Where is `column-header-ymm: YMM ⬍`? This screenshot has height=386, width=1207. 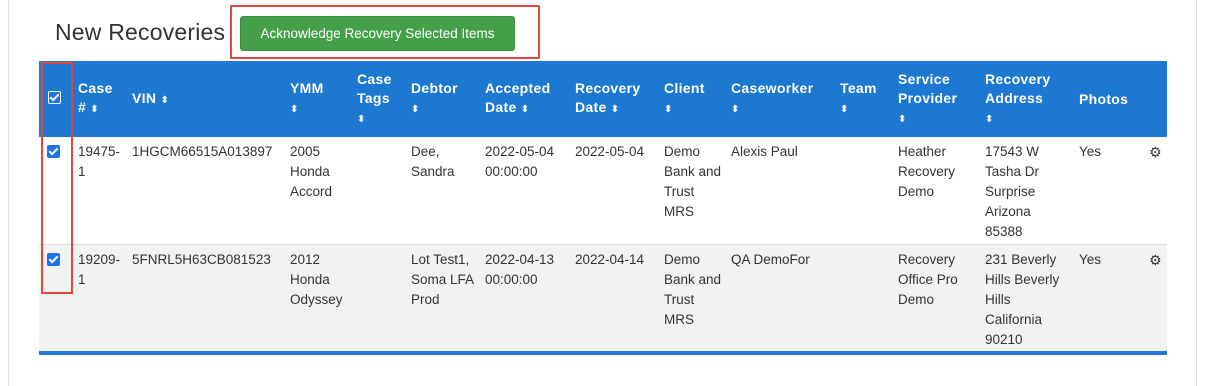
column-header-ymm: YMM ⬍ is located at coordinates (319, 99).